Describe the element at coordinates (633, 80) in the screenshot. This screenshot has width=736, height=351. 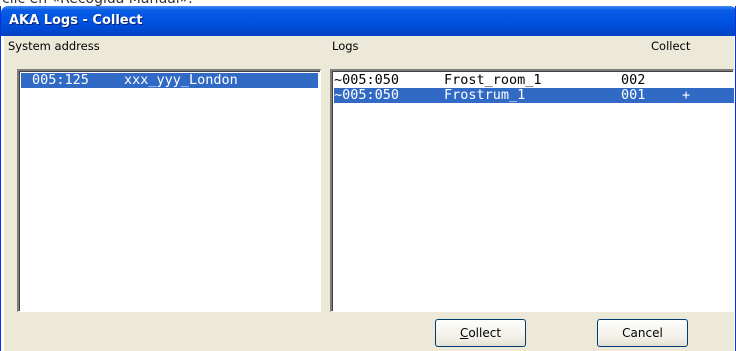
I see `log-count: 002` at that location.